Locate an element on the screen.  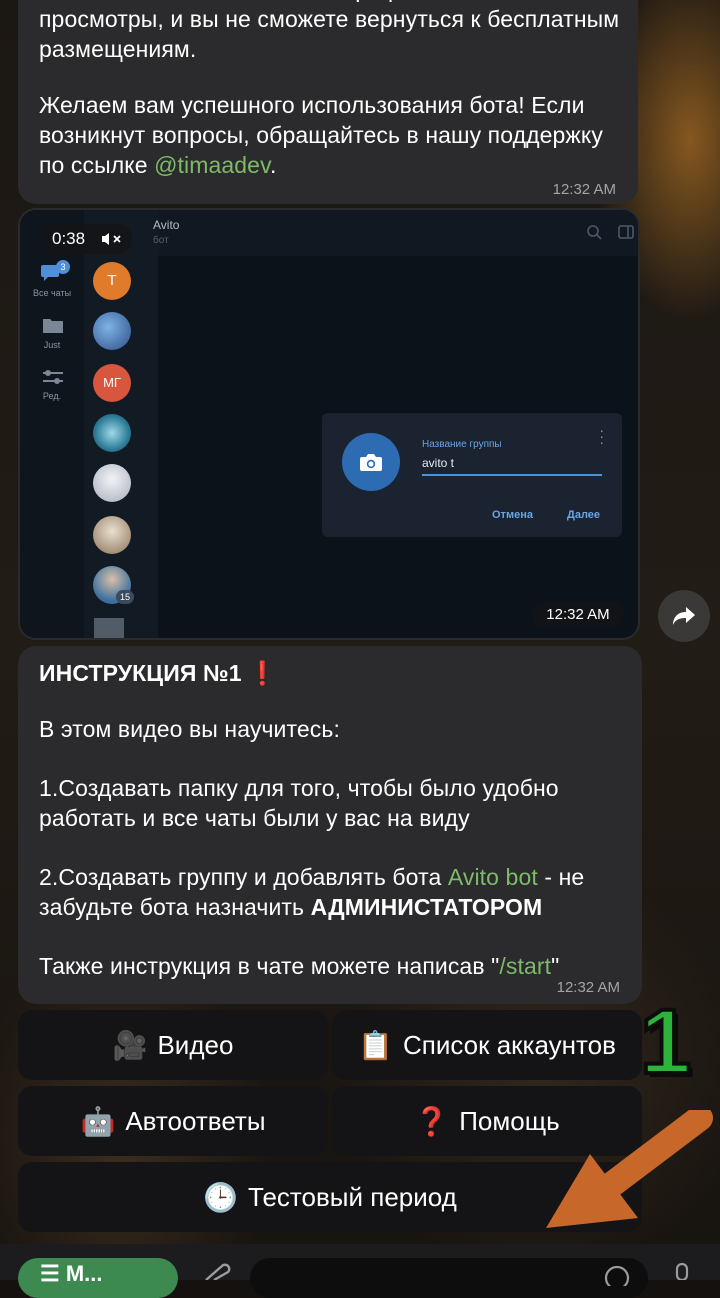
rail-label-just: Just is located at coordinates (52, 345).